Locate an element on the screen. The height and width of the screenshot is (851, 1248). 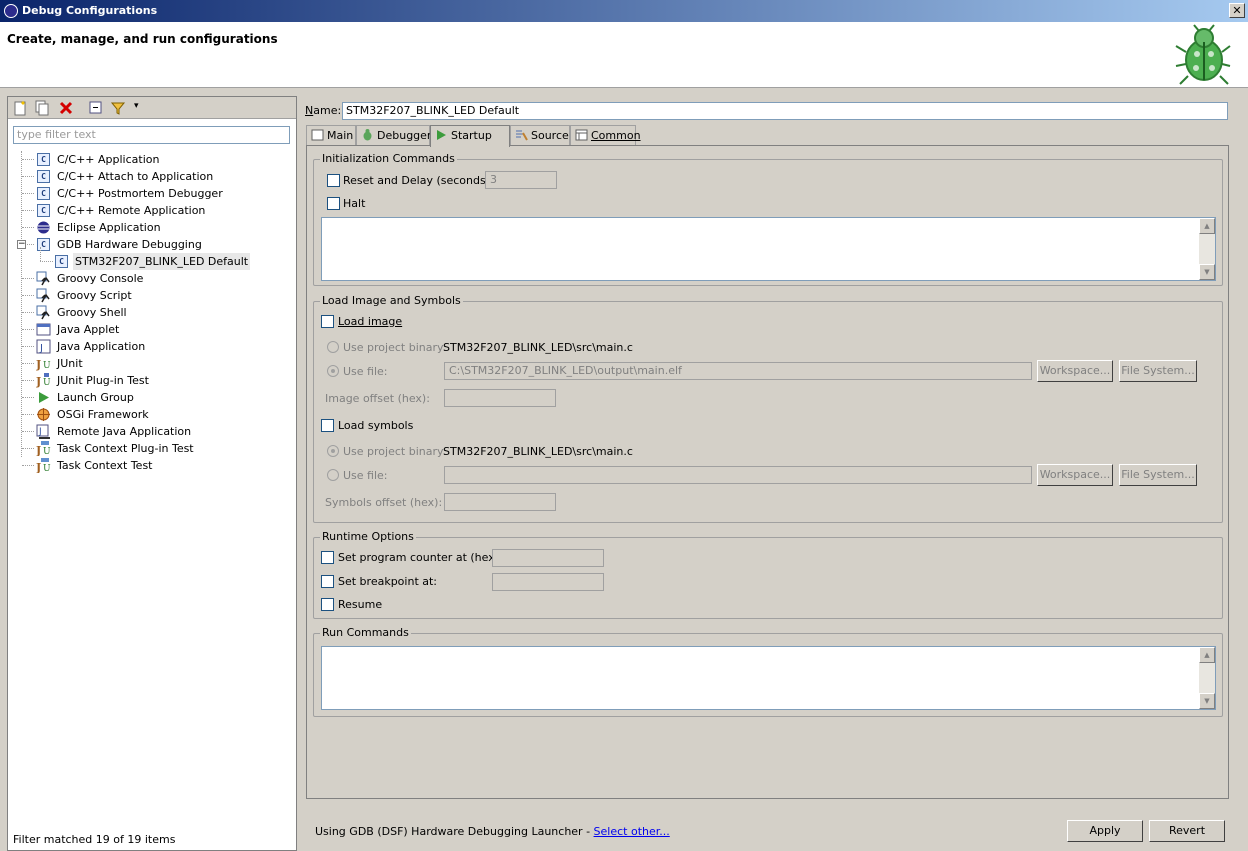
bug-tab-icon is located at coordinates (367, 135).